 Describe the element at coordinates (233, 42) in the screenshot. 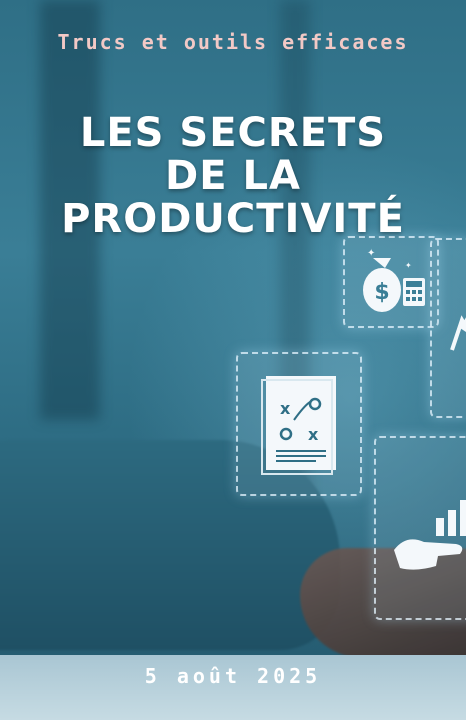

I see `cover-subtitle: Trucs et outils efficaces` at that location.